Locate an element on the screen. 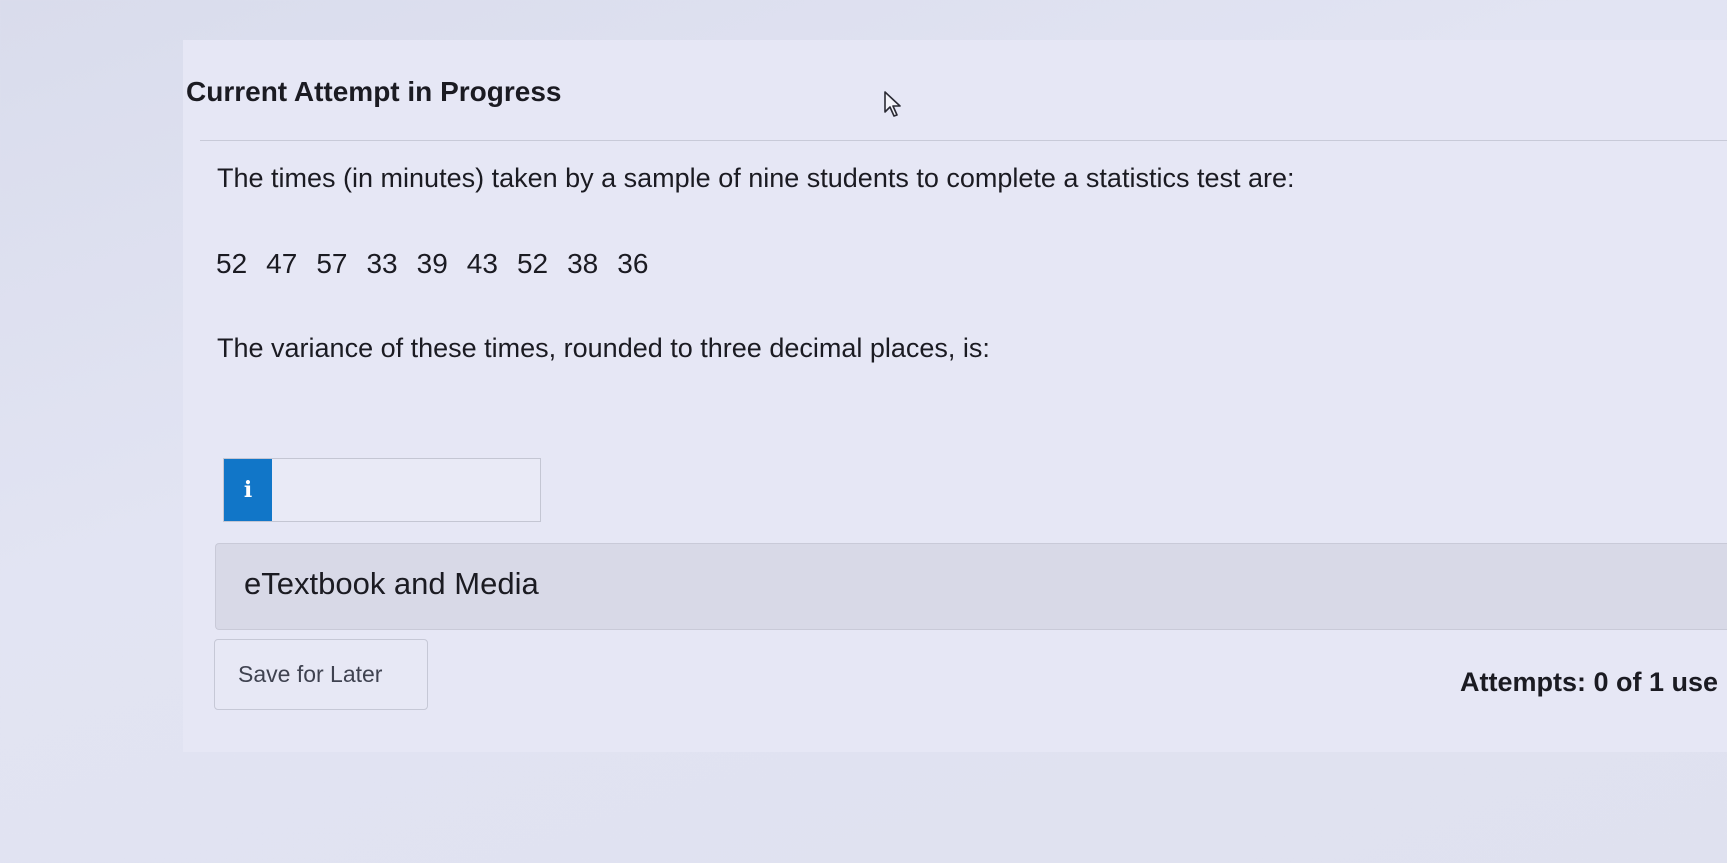  save-for-later-button: Save for Later is located at coordinates (321, 674).